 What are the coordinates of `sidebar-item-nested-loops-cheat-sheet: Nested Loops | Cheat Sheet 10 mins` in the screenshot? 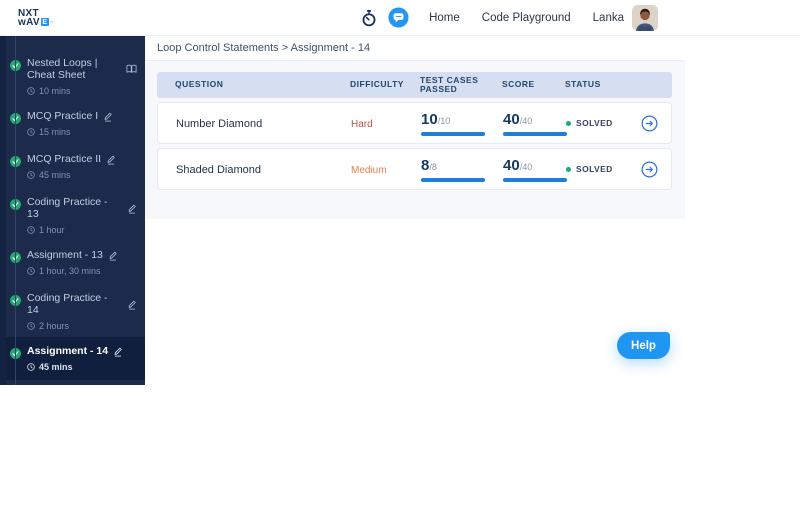 It's located at (72, 75).